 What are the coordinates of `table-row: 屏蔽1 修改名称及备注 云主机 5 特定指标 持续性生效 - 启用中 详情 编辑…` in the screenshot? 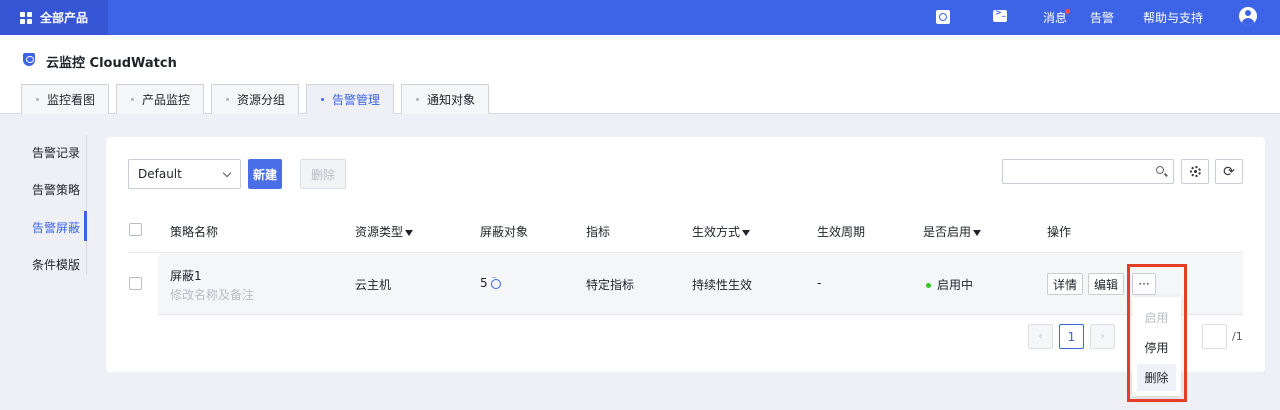 It's located at (700, 284).